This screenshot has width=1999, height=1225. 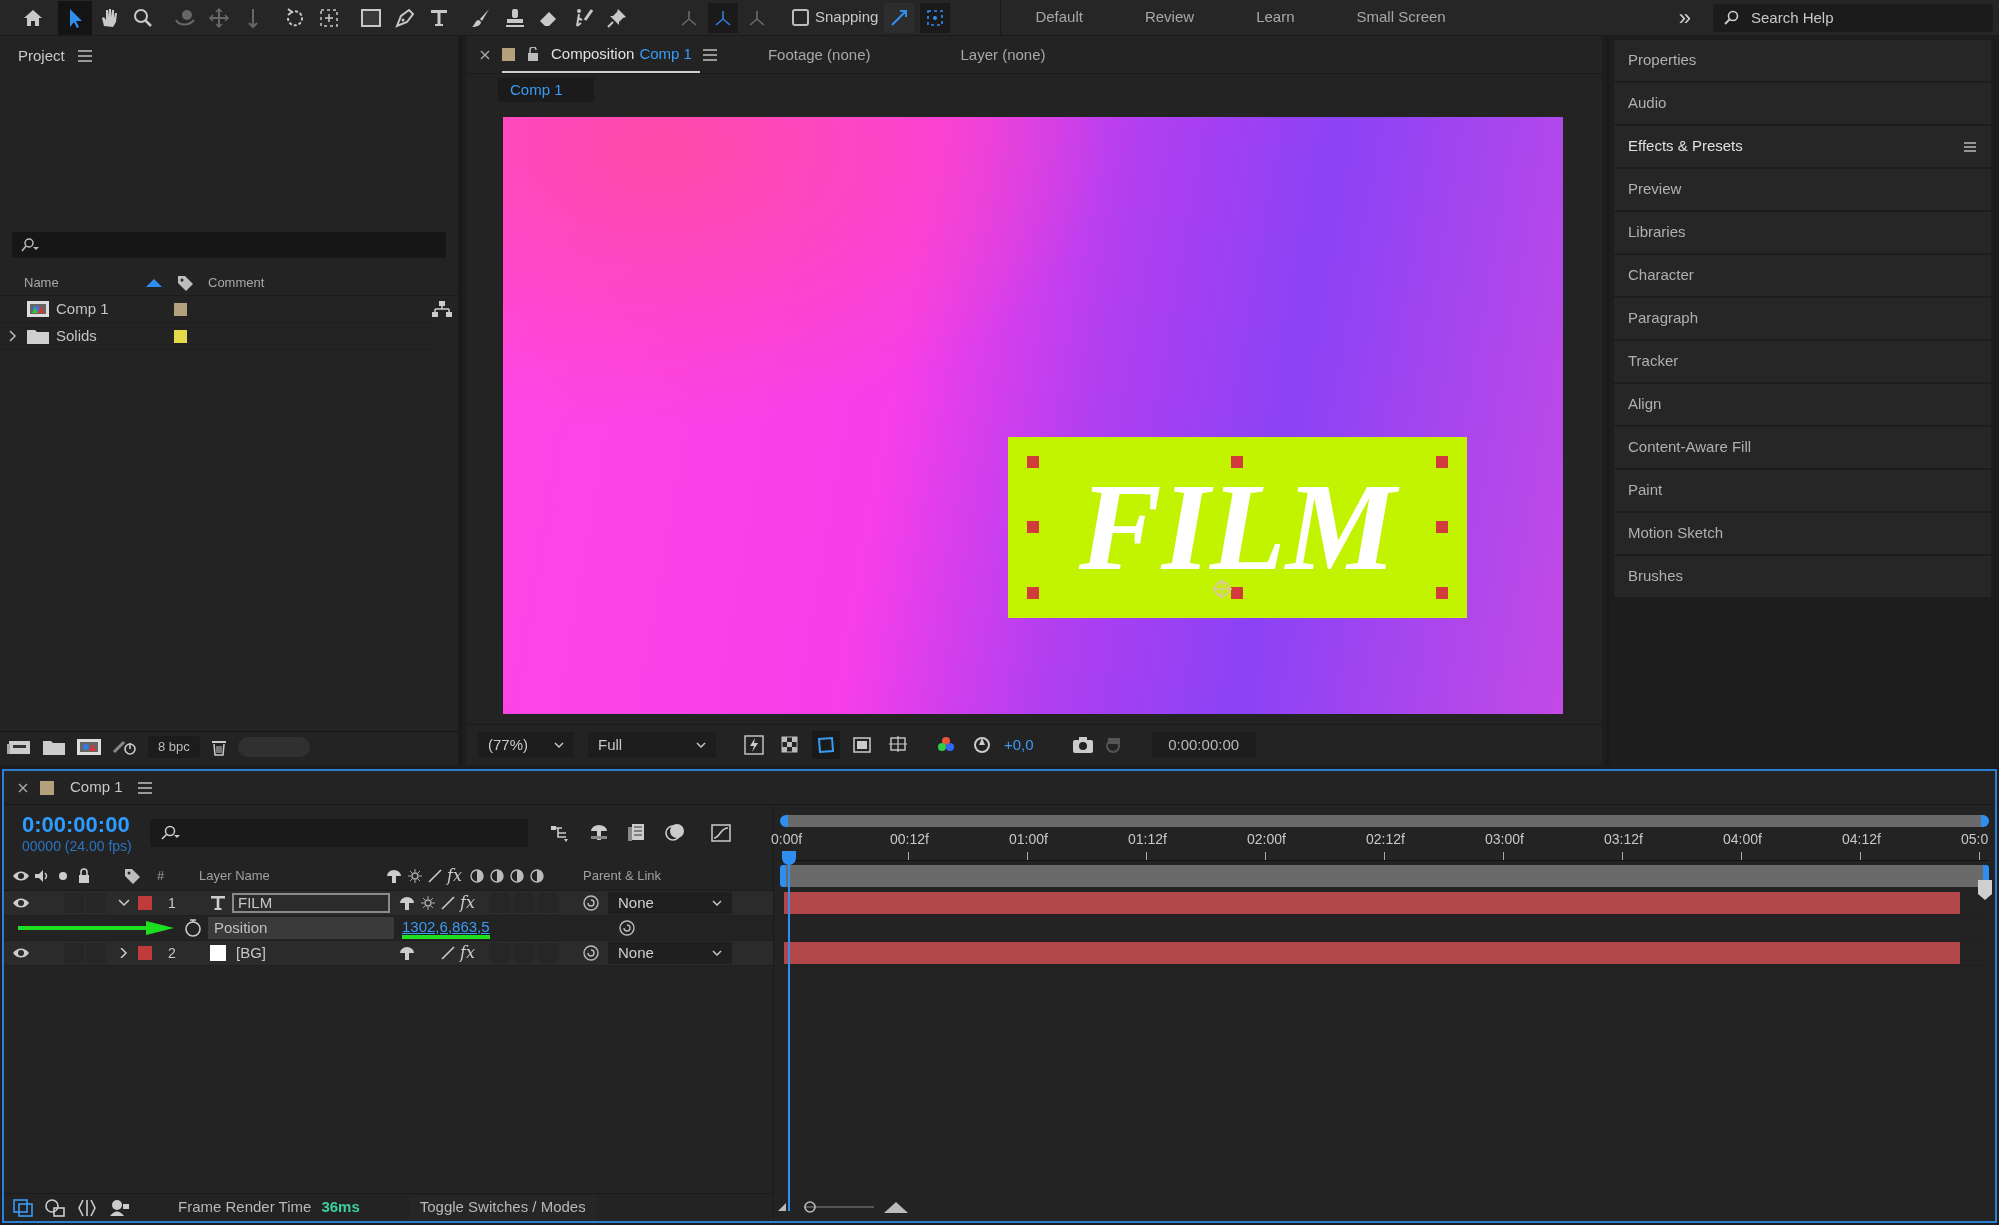 I want to click on layer-switches-icon, so click(x=23, y=1207).